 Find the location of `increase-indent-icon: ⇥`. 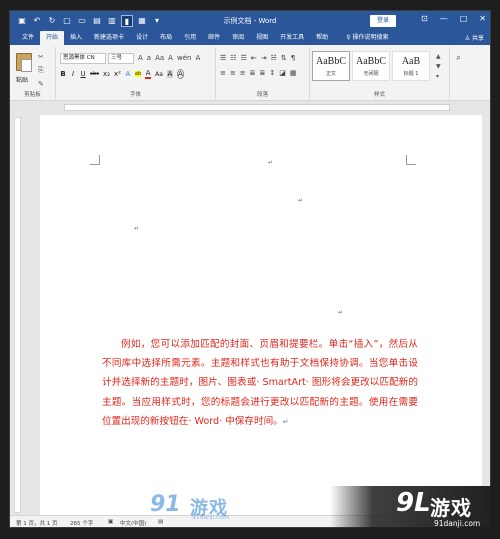

increase-indent-icon: ⇥ is located at coordinates (264, 58).